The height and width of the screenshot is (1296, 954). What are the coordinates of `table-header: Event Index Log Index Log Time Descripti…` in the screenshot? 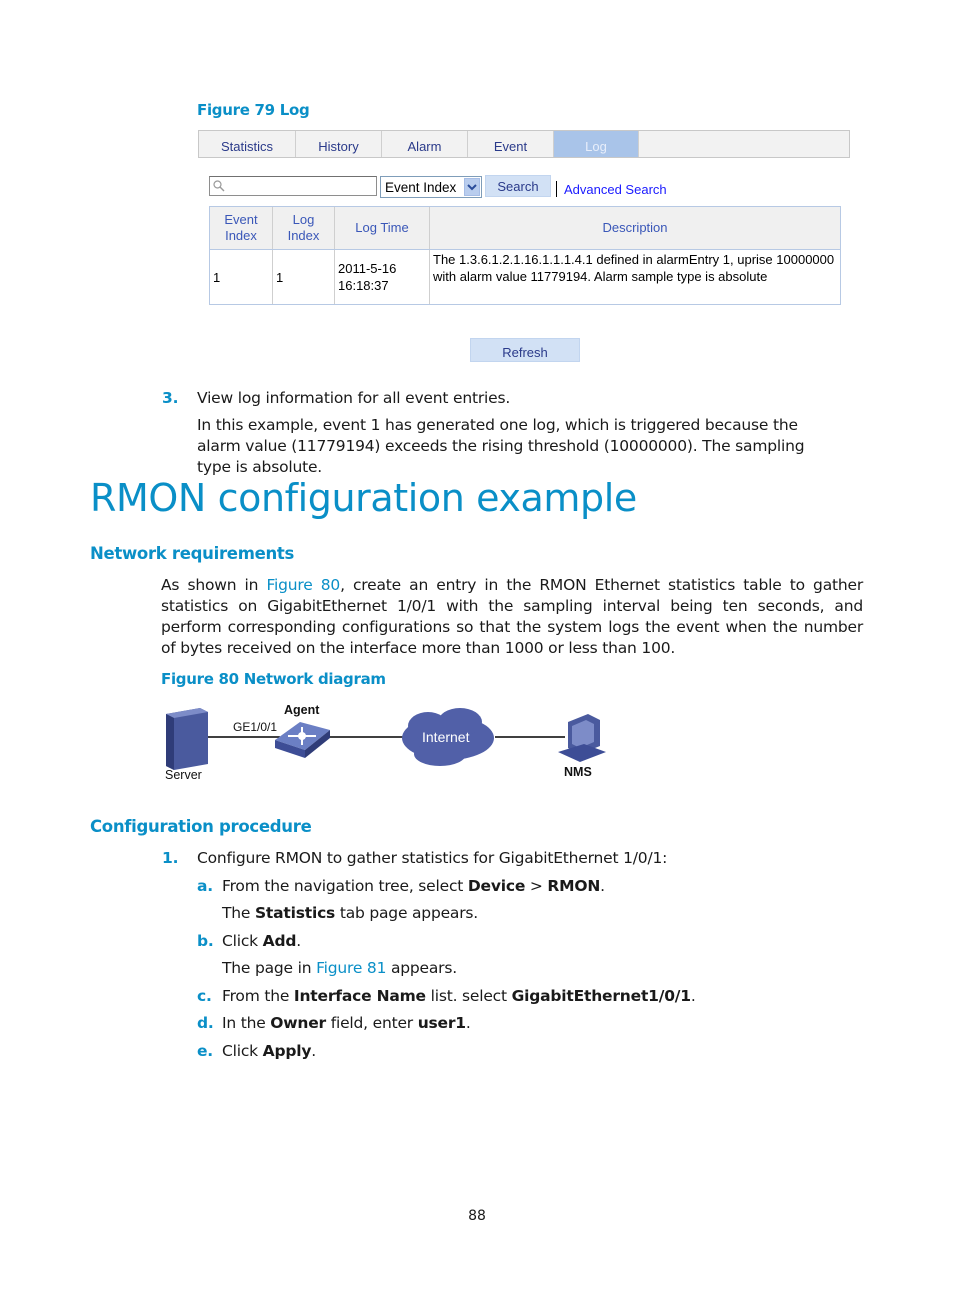 It's located at (525, 228).